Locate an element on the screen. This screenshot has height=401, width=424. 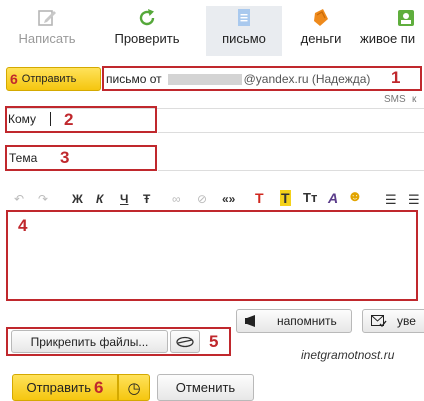
envelope-check-icon is located at coordinates (379, 321).